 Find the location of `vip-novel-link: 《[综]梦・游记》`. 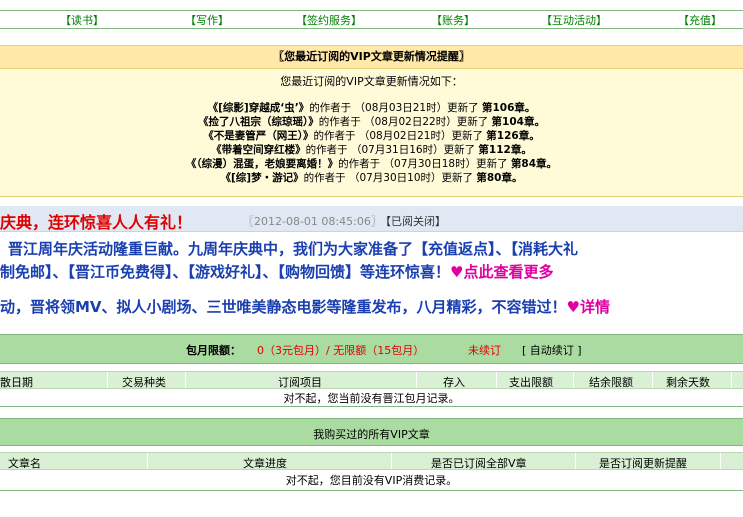

vip-novel-link: 《[综]梦・游记》 is located at coordinates (262, 178).